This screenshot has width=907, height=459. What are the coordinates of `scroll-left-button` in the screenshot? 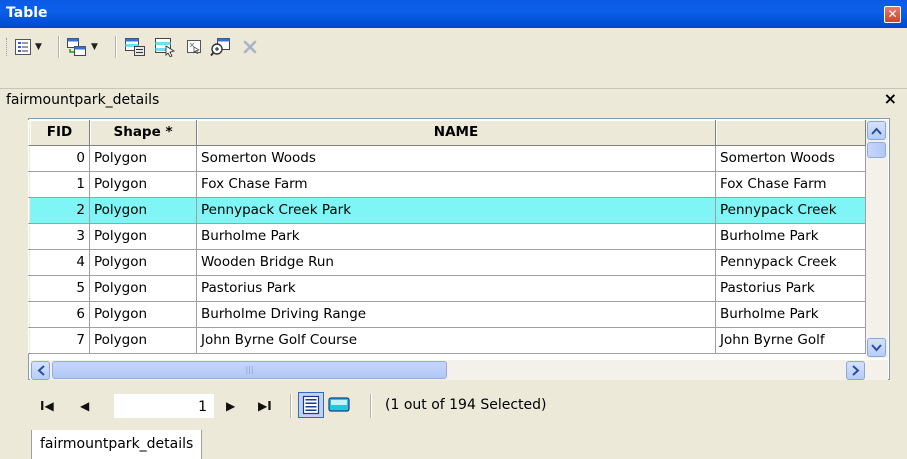 It's located at (40, 370).